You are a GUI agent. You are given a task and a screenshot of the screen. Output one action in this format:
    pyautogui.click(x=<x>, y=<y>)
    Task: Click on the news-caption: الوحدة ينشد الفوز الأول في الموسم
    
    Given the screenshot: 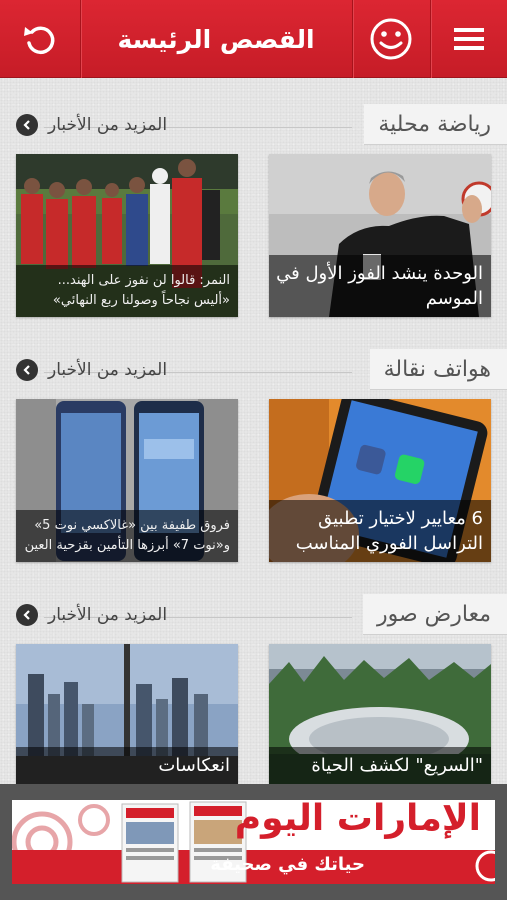 What is the action you would take?
    pyautogui.click(x=380, y=286)
    